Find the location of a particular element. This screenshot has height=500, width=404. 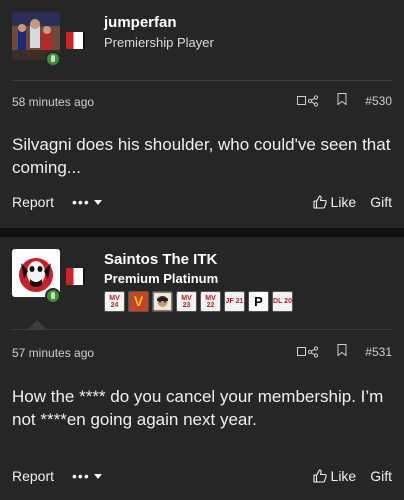

user-rank: Premium Platinum is located at coordinates (161, 278).